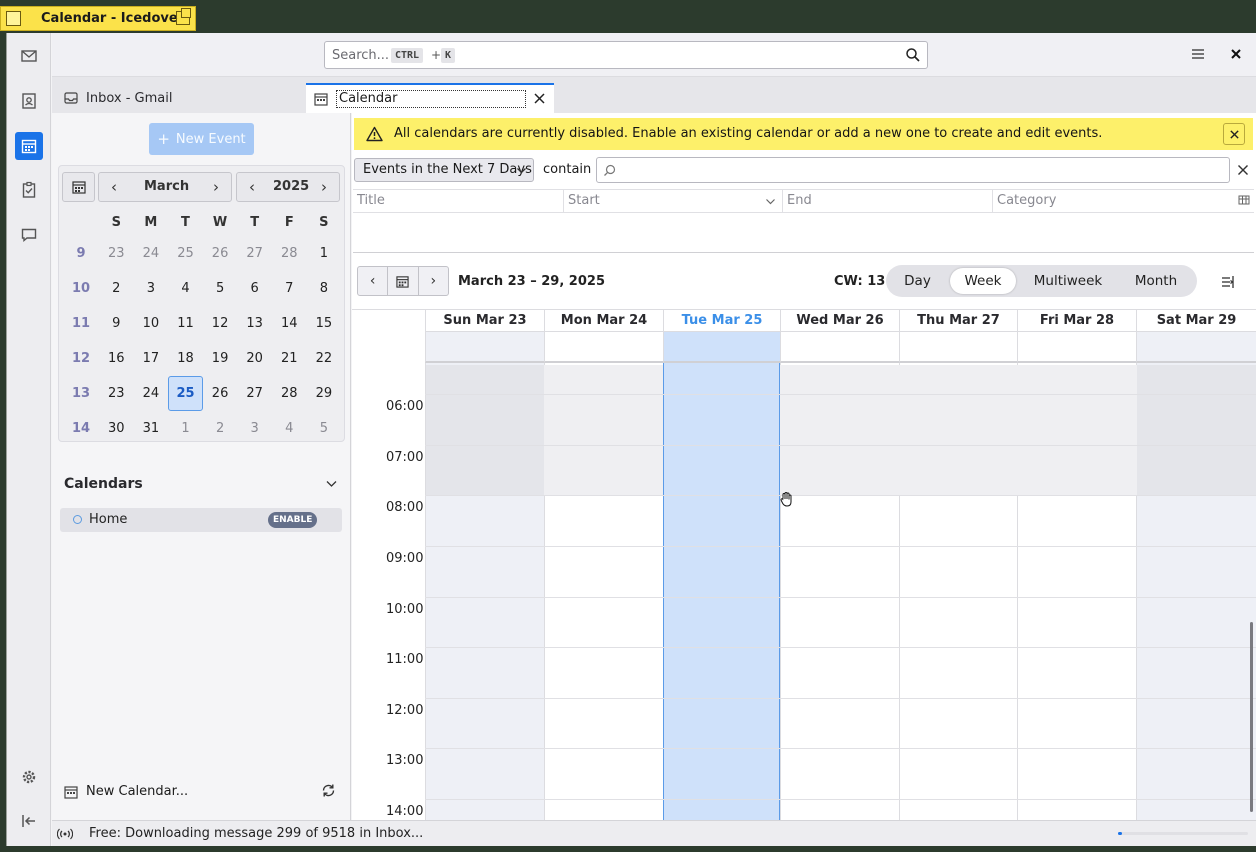 This screenshot has height=852, width=1256. Describe the element at coordinates (458, 201) in the screenshot. I see `column-title: Title` at that location.